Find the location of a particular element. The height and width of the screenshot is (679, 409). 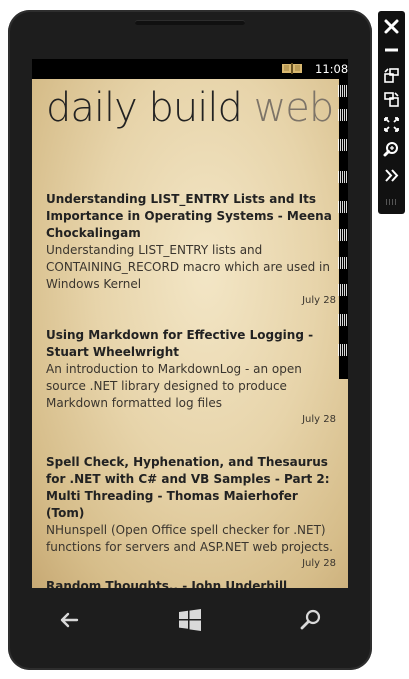

panorama-next-section: web is located at coordinates (294, 108).